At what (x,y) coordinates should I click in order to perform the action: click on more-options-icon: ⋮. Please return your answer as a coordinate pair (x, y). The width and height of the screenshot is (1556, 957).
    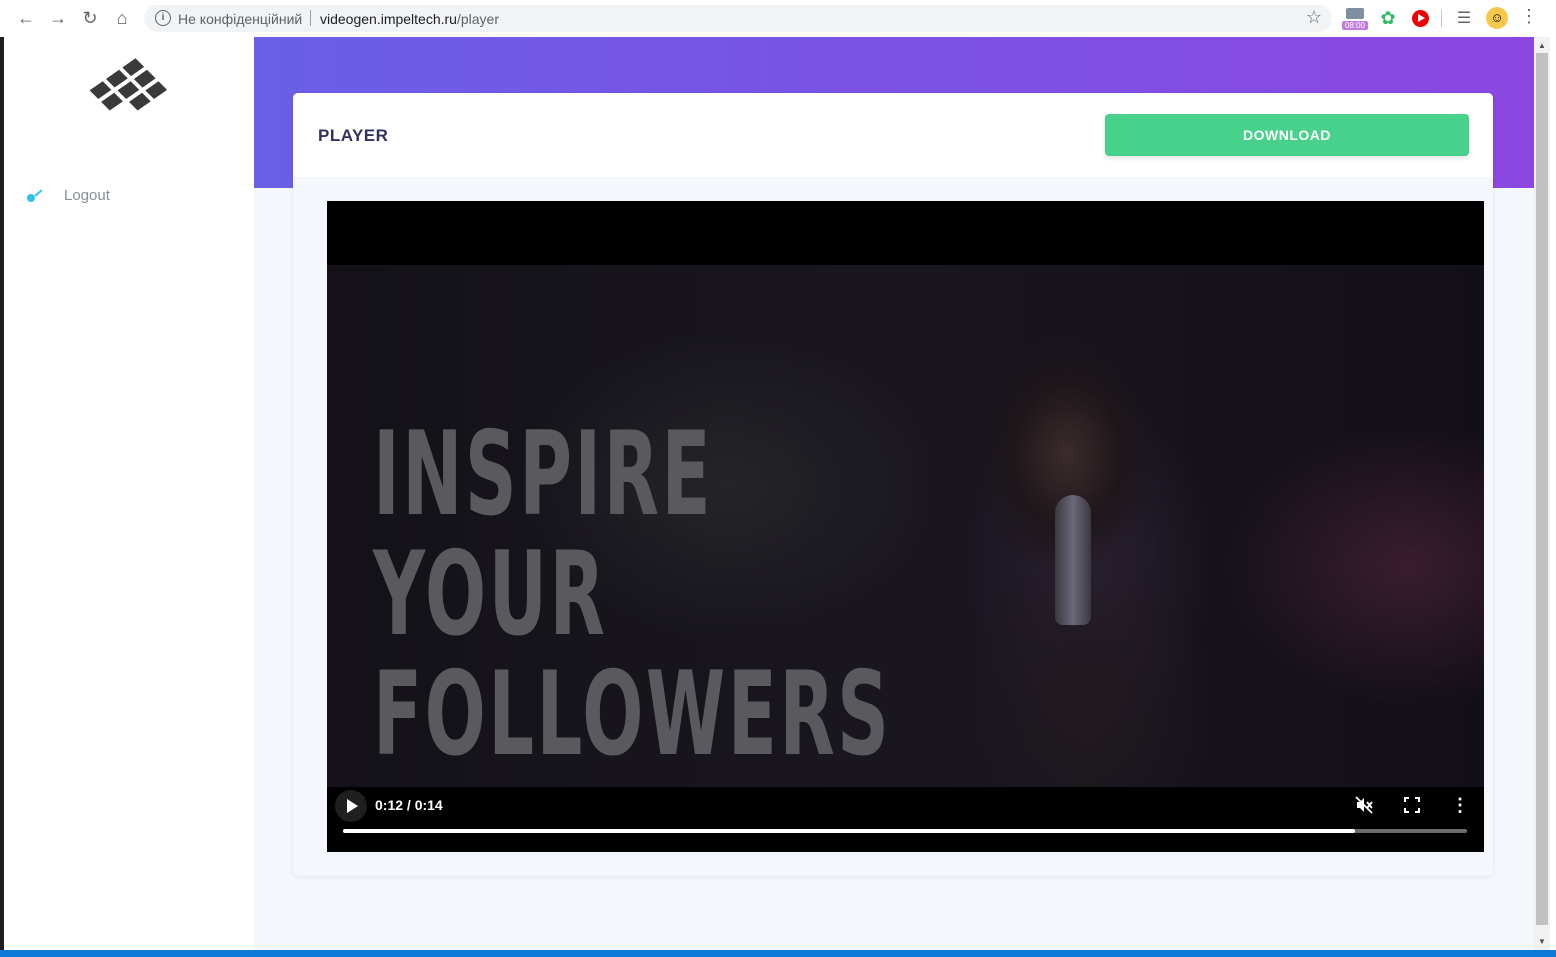
    Looking at the image, I should click on (1460, 805).